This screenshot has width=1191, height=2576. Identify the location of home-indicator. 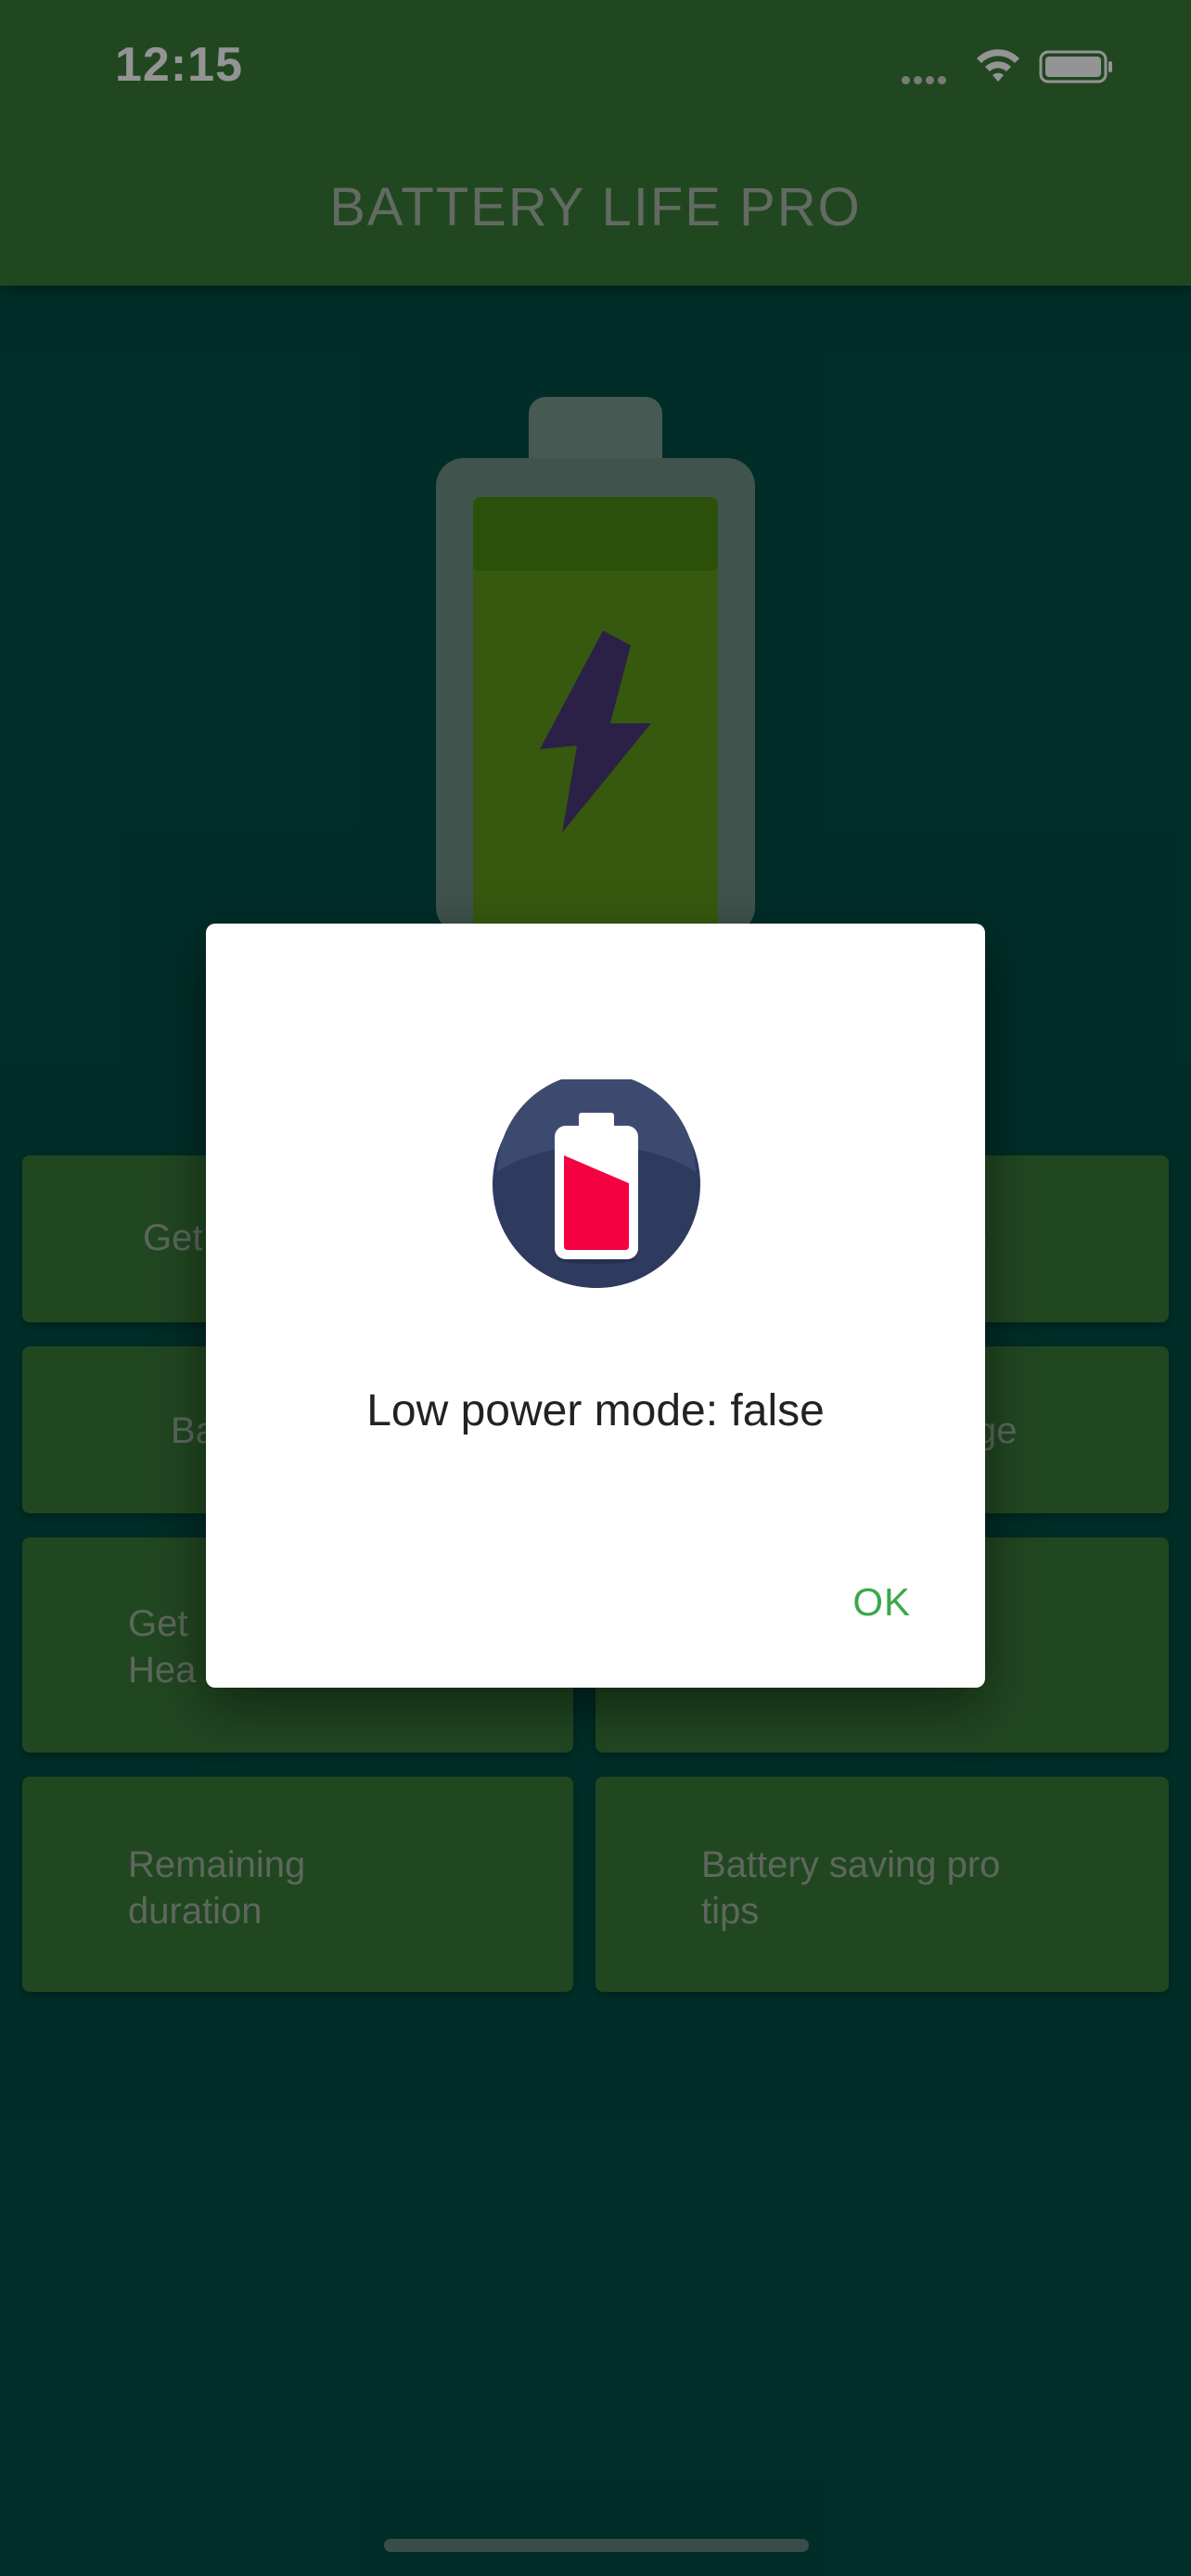
(597, 2545).